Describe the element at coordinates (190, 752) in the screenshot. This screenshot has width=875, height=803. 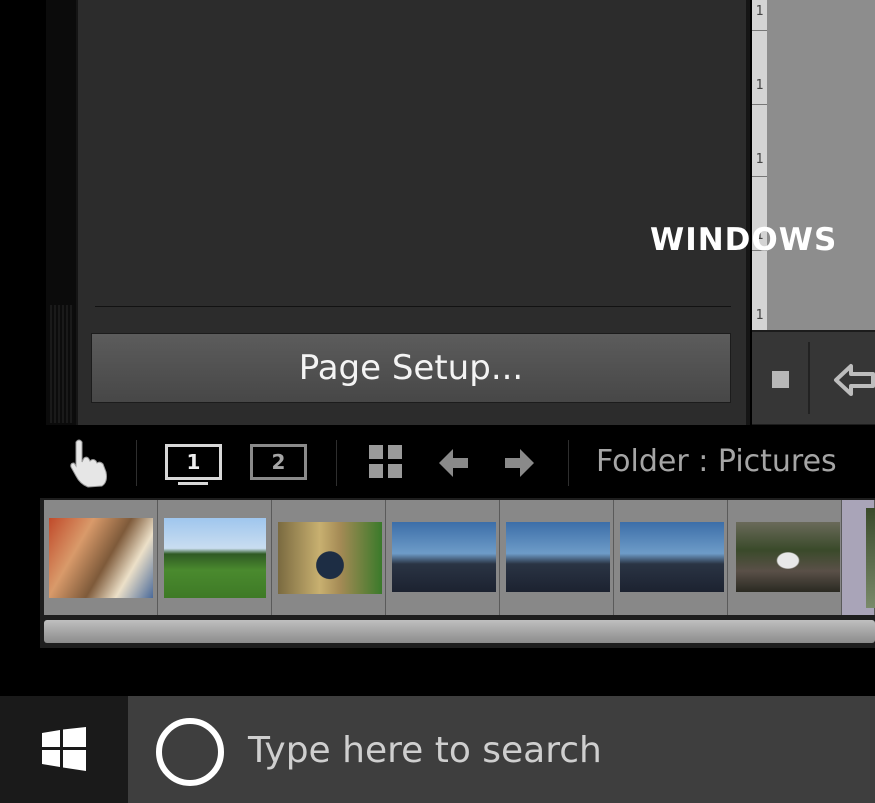
I see `cortana-circle-icon` at that location.